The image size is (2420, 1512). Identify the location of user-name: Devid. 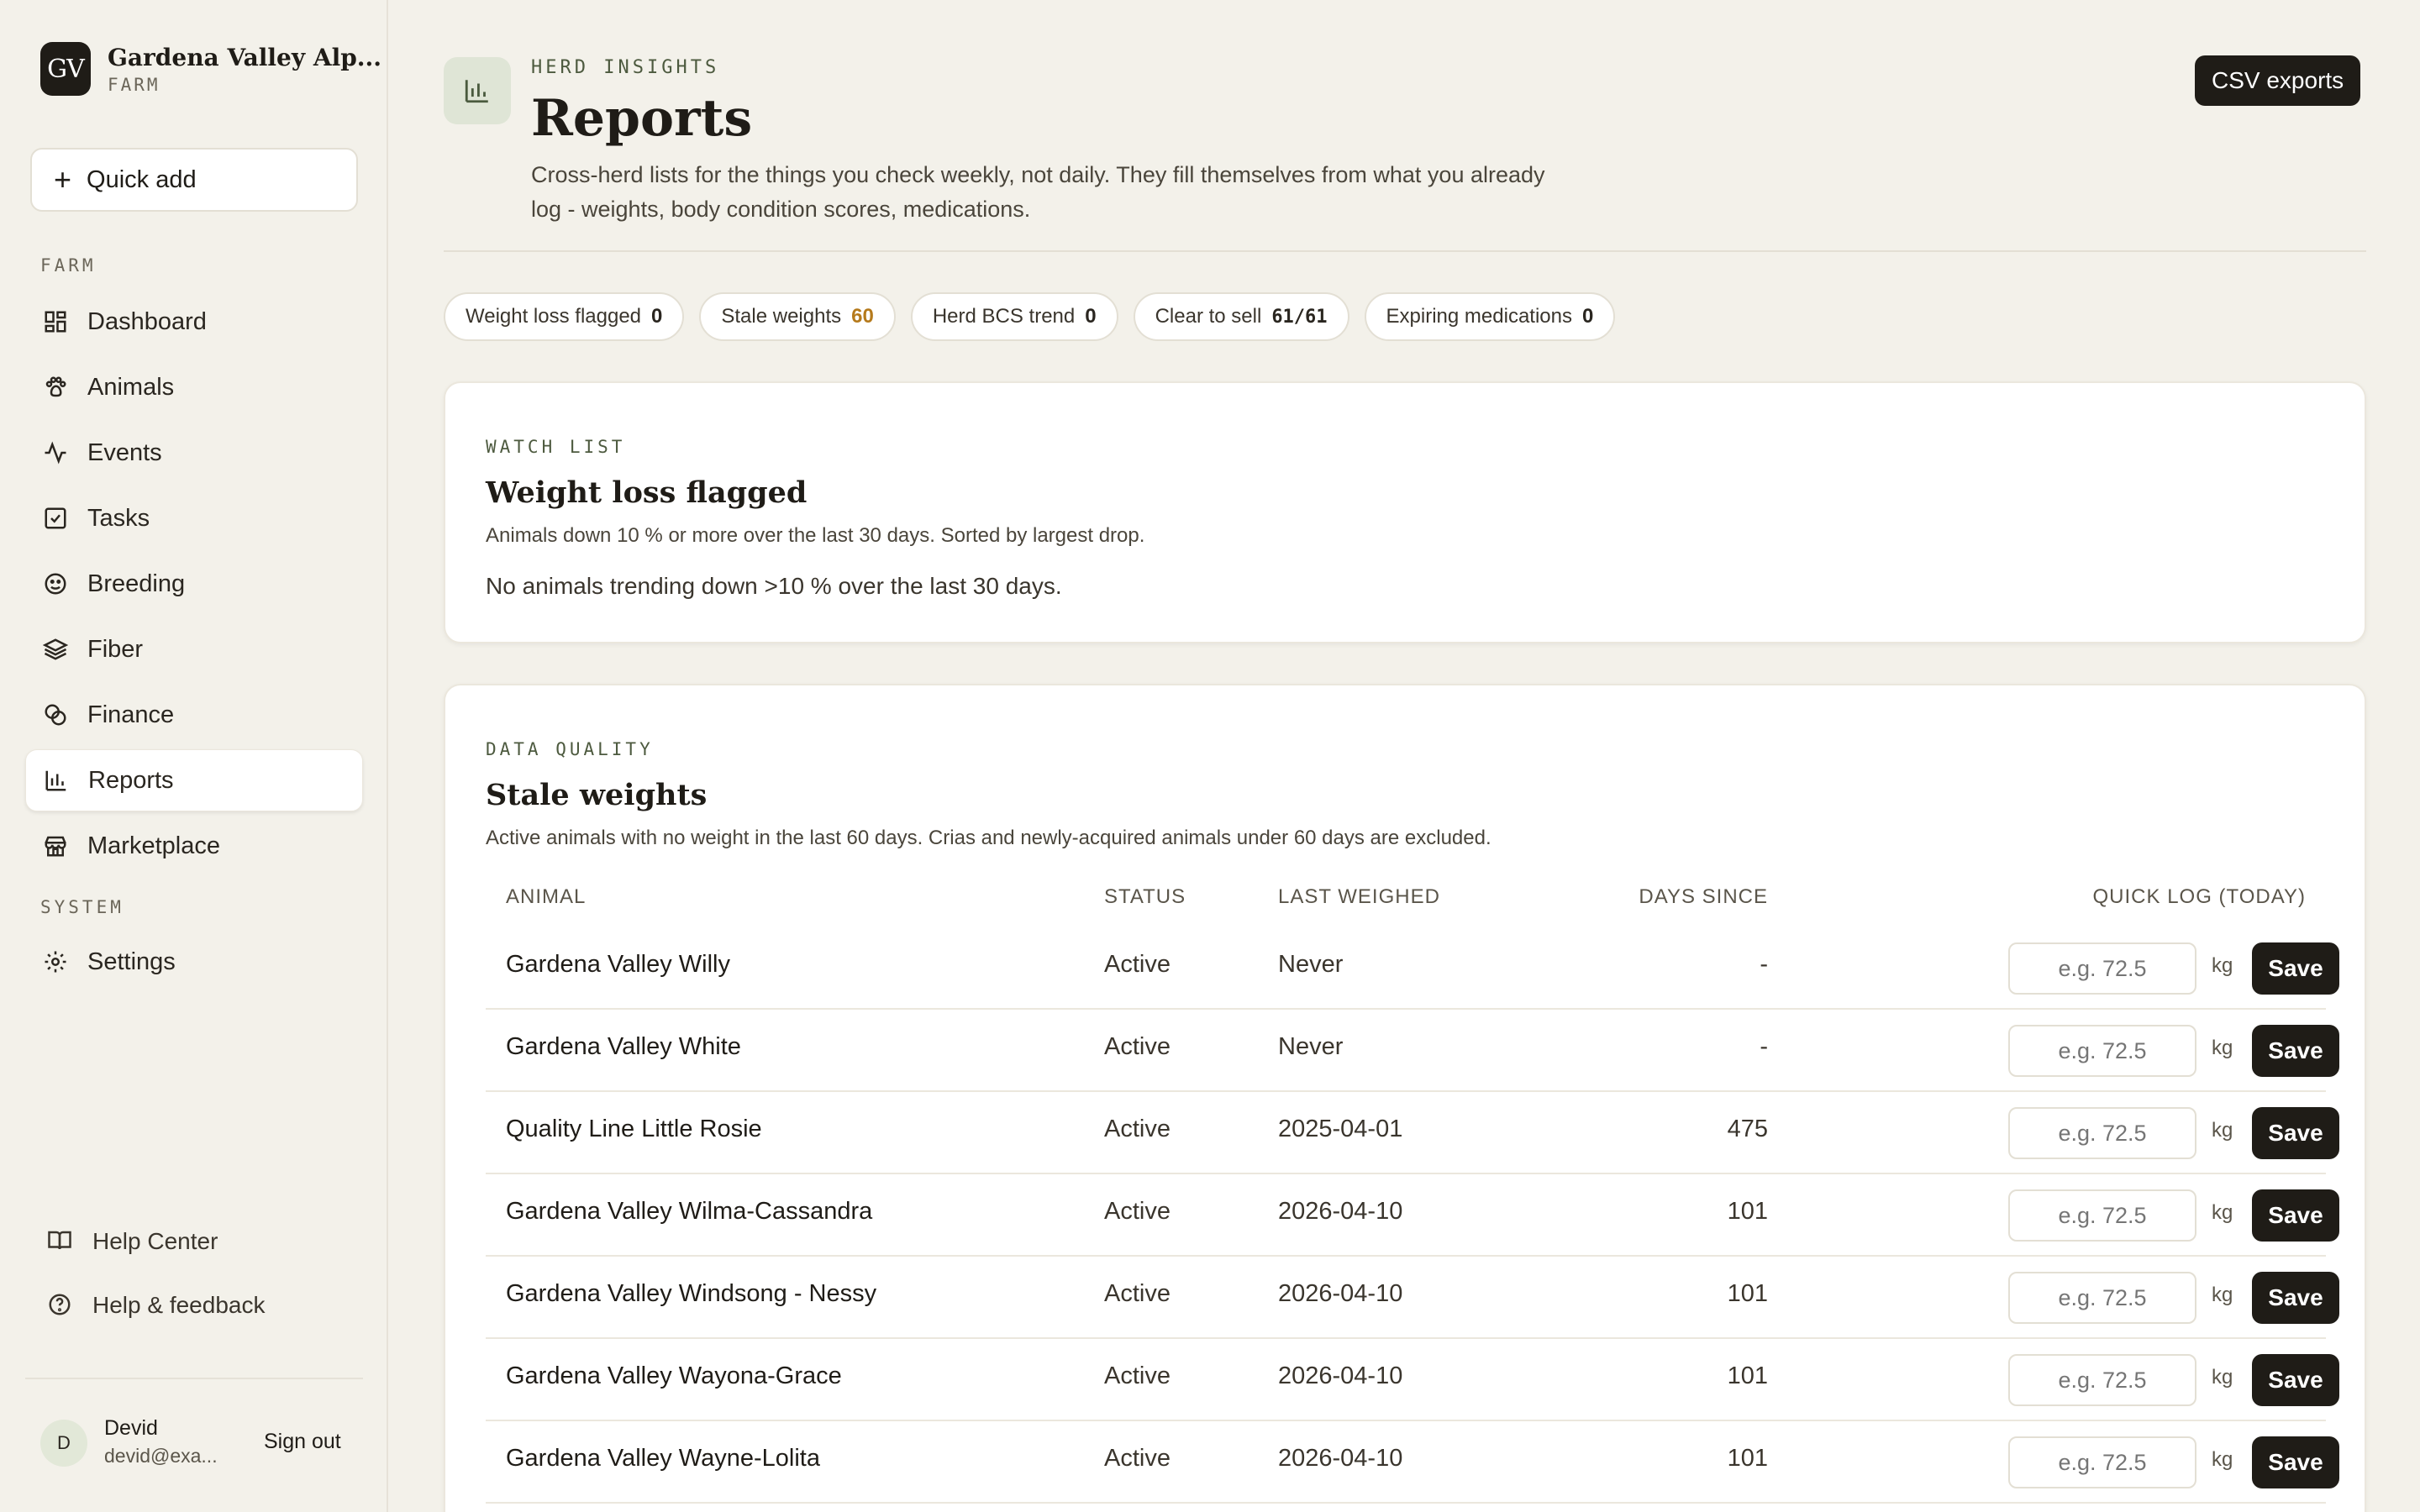
(131, 1428).